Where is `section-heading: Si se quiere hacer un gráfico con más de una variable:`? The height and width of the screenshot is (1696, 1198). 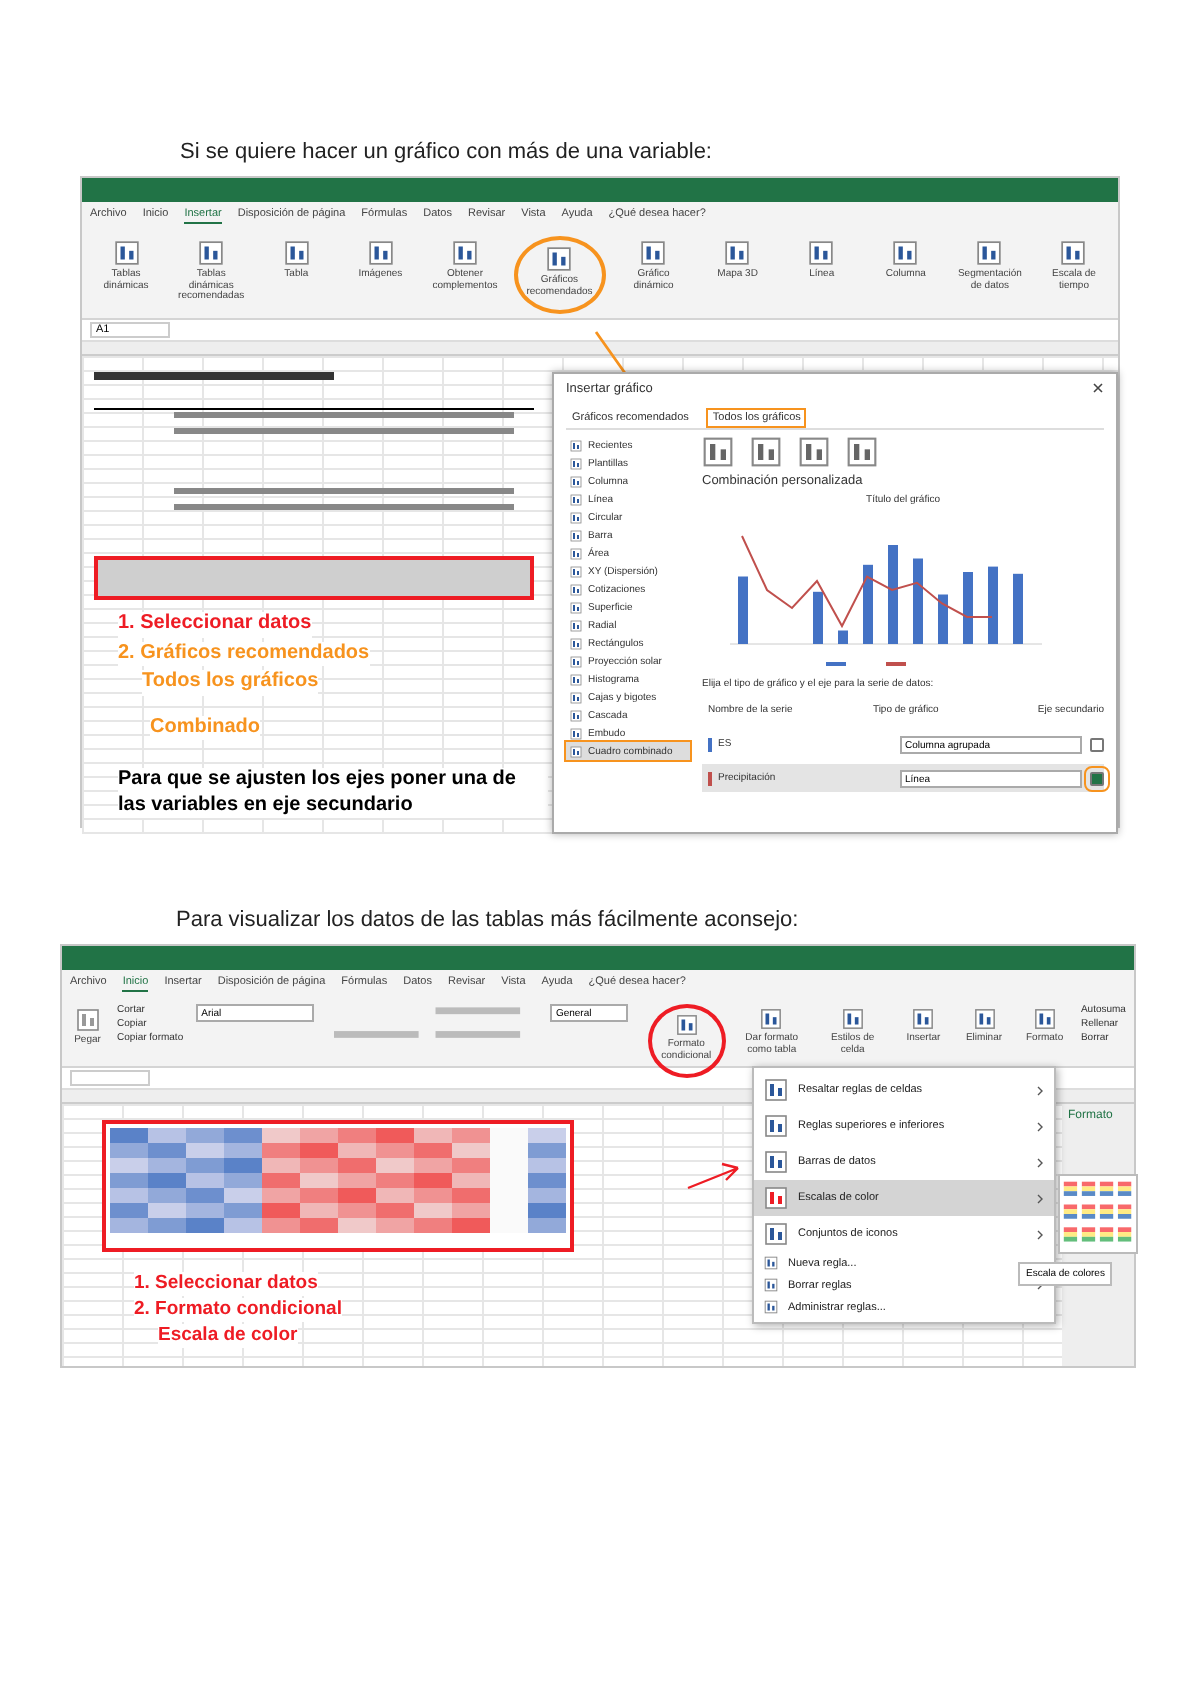 section-heading: Si se quiere hacer un gráfico con más de una variable: is located at coordinates (447, 152).